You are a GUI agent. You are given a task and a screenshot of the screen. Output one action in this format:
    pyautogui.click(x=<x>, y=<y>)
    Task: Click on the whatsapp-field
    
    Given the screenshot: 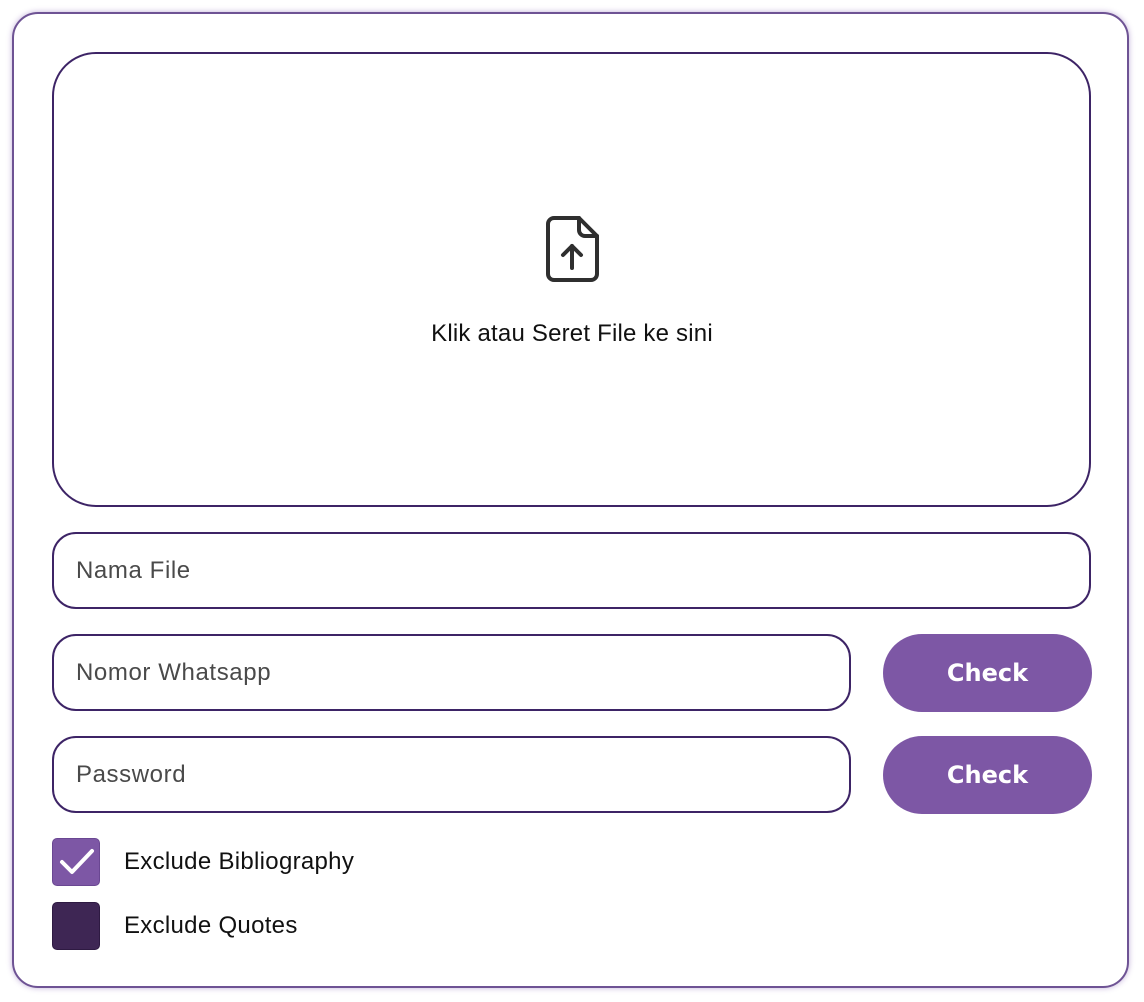 What is the action you would take?
    pyautogui.click(x=451, y=672)
    